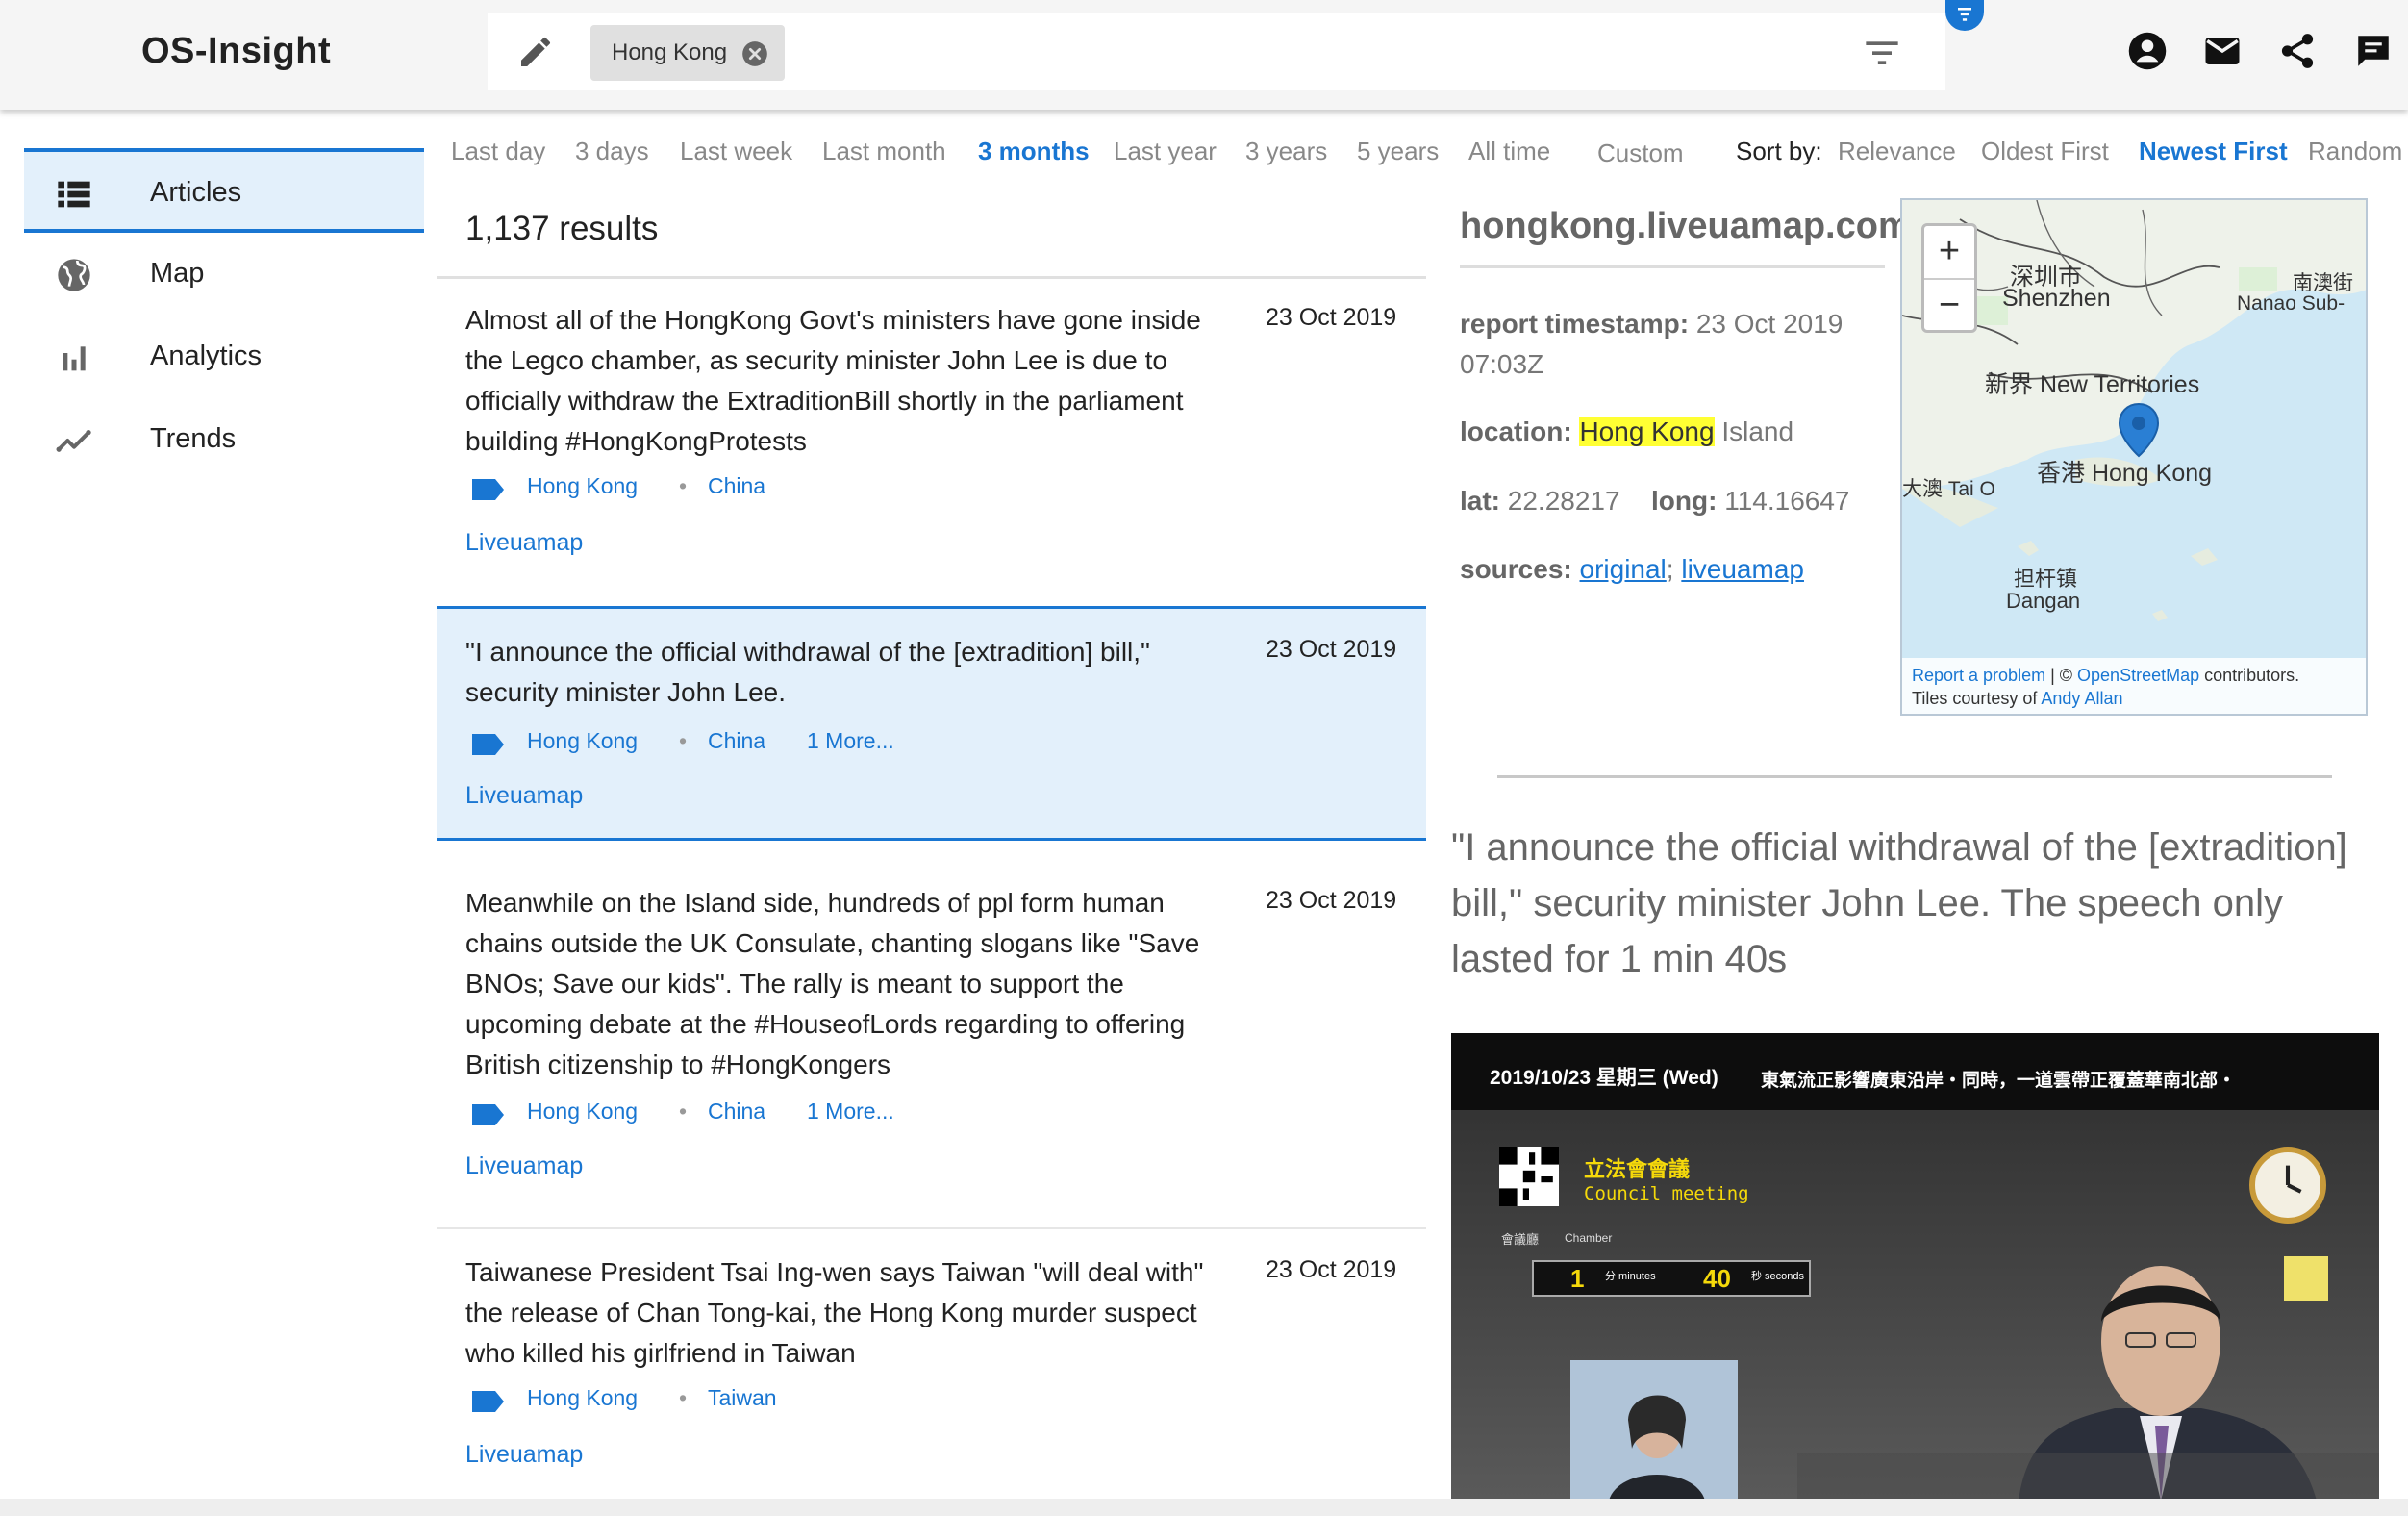 Image resolution: width=2408 pixels, height=1516 pixels. I want to click on zoom-in-button: +, so click(1949, 252).